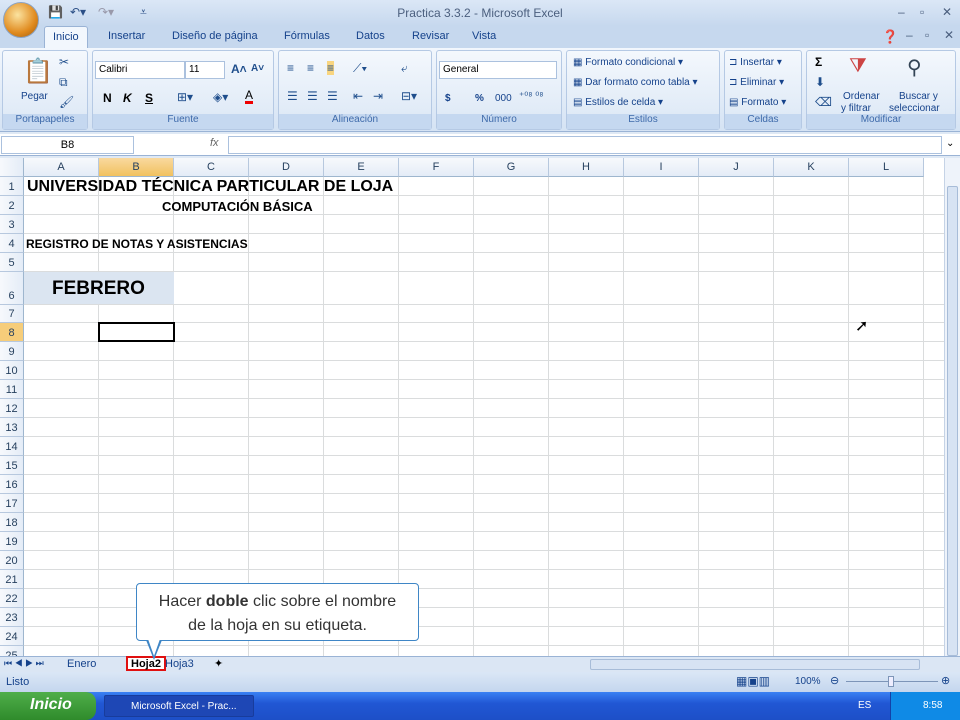  I want to click on paste-button: Pegar, so click(34, 96).